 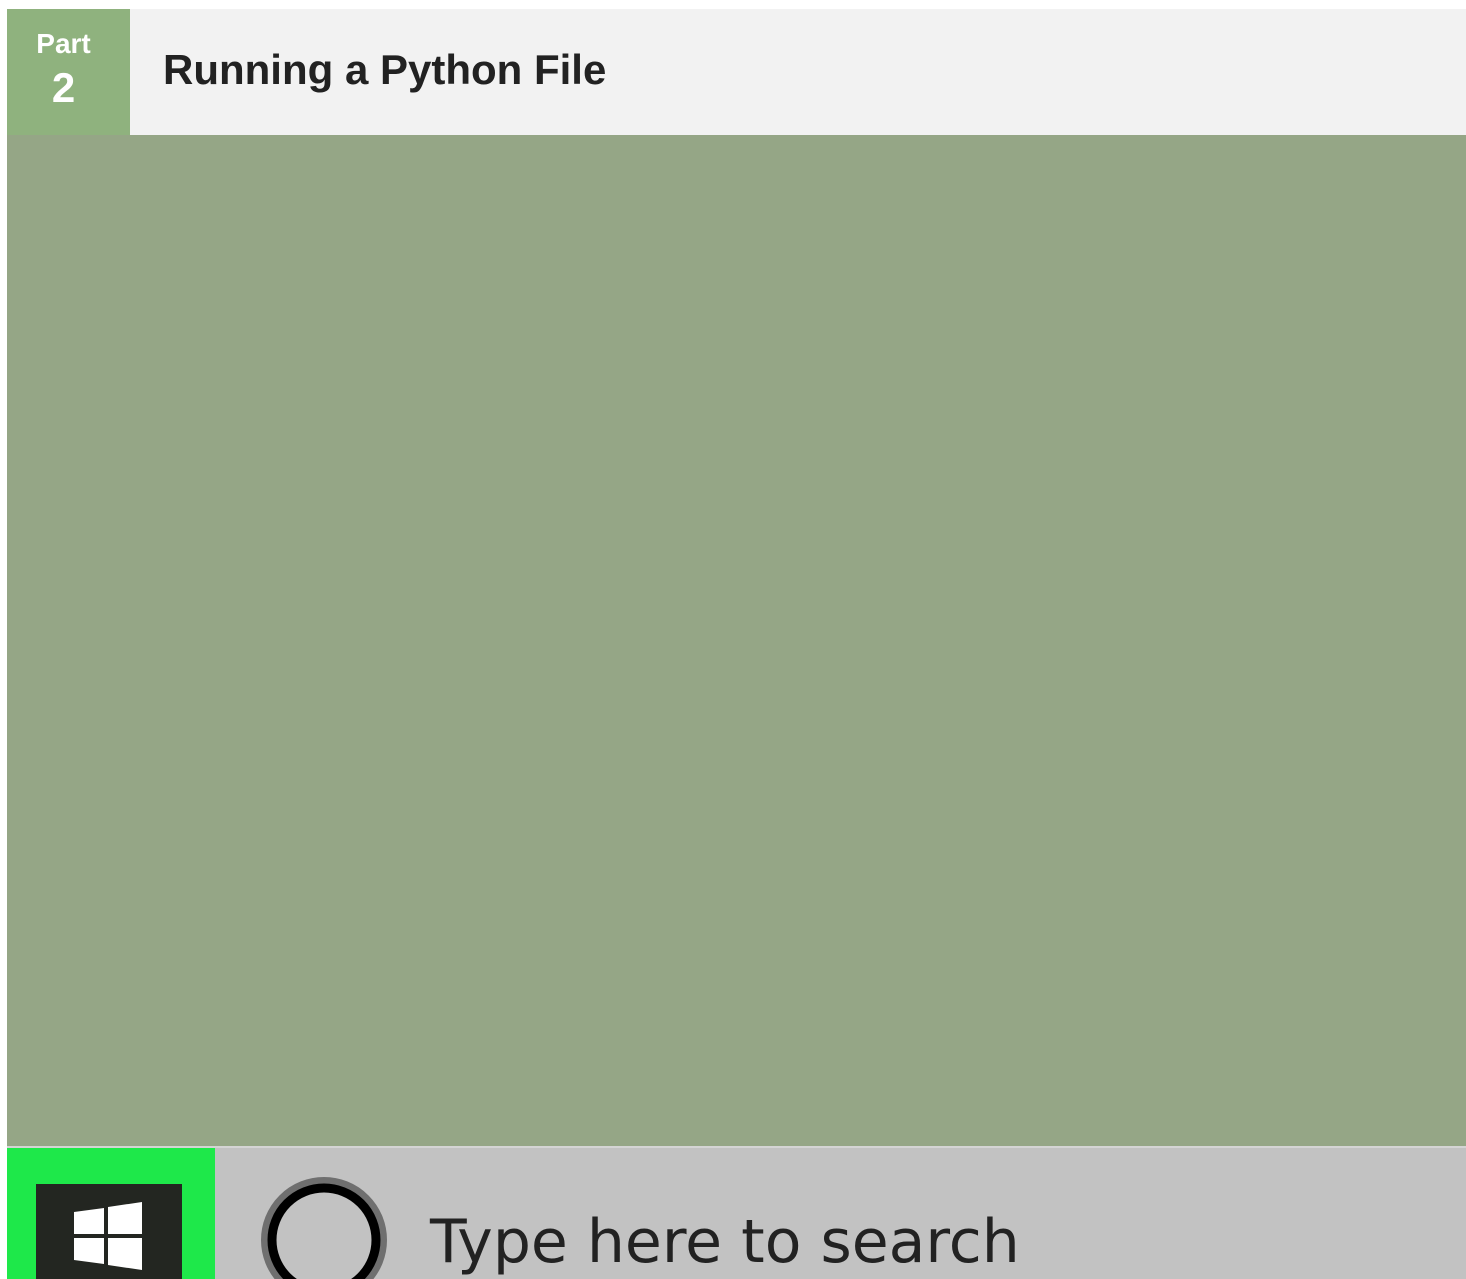 What do you see at coordinates (108, 1236) in the screenshot?
I see `windows-logo-icon` at bounding box center [108, 1236].